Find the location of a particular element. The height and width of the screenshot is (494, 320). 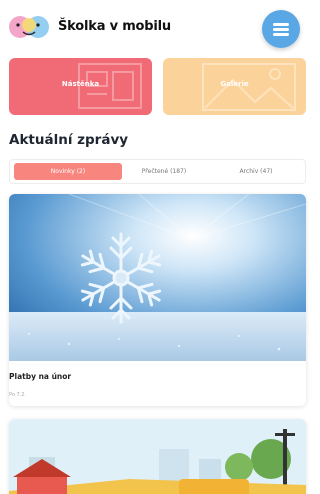

app-name: Školka v mobilu is located at coordinates (114, 26).